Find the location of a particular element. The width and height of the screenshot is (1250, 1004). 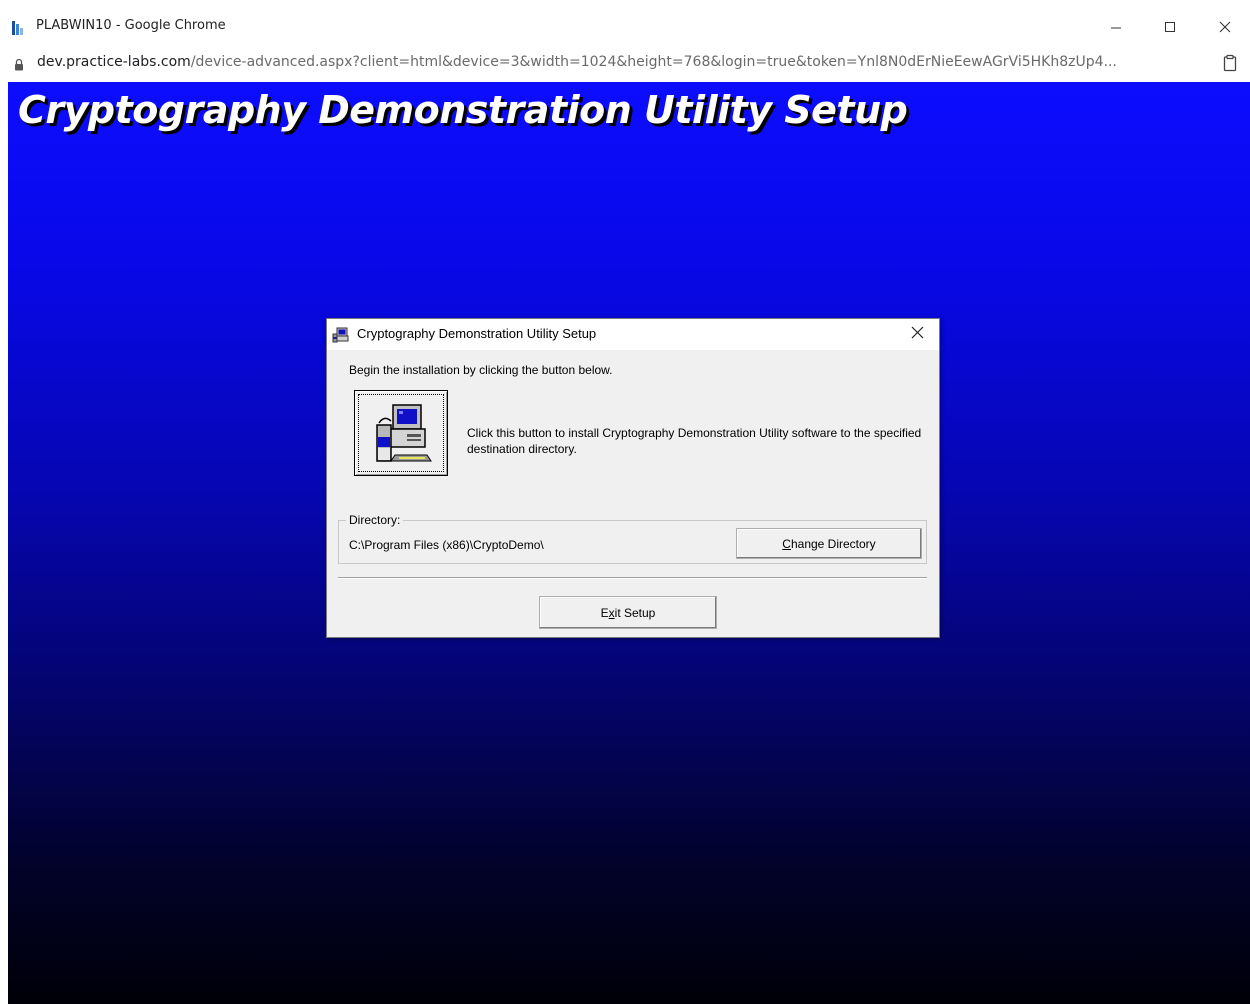

setup-banner-title: Cryptography Demonstration Utility Setup is located at coordinates (463, 110).